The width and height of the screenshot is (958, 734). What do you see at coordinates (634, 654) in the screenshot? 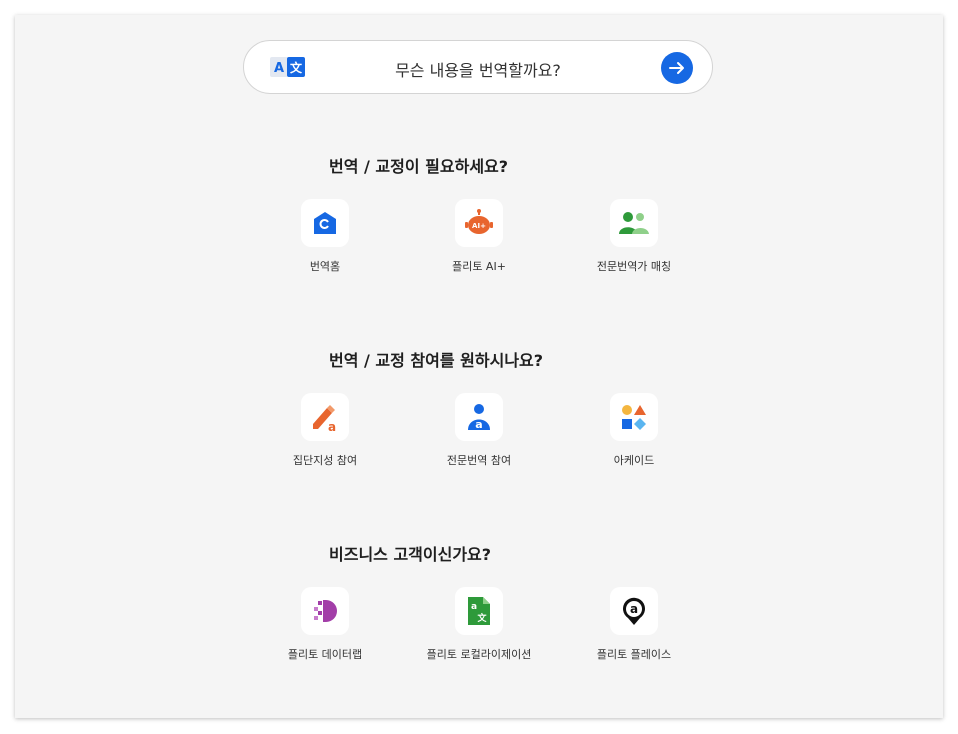
I see `menu-item-label: 플리토 플레이스` at bounding box center [634, 654].